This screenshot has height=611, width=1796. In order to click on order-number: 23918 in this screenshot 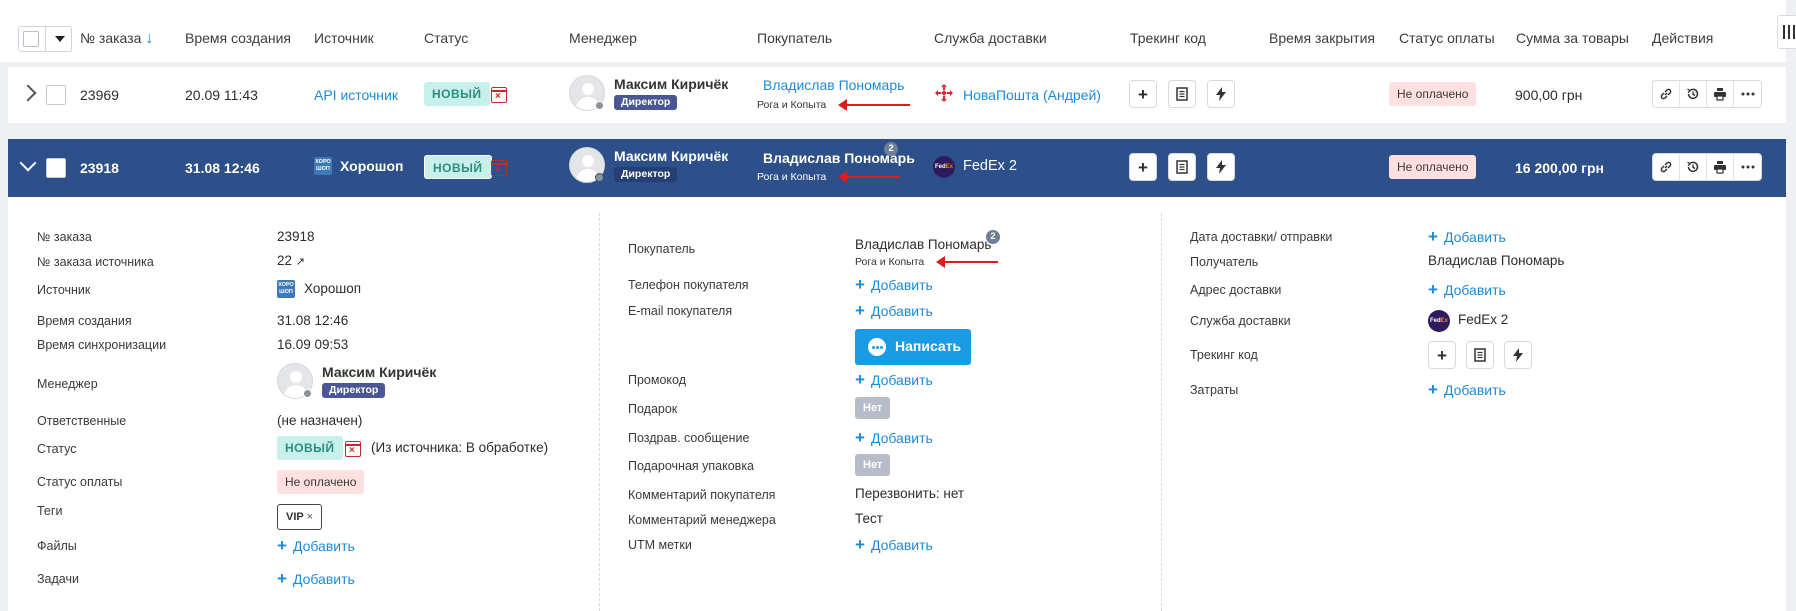, I will do `click(99, 168)`.